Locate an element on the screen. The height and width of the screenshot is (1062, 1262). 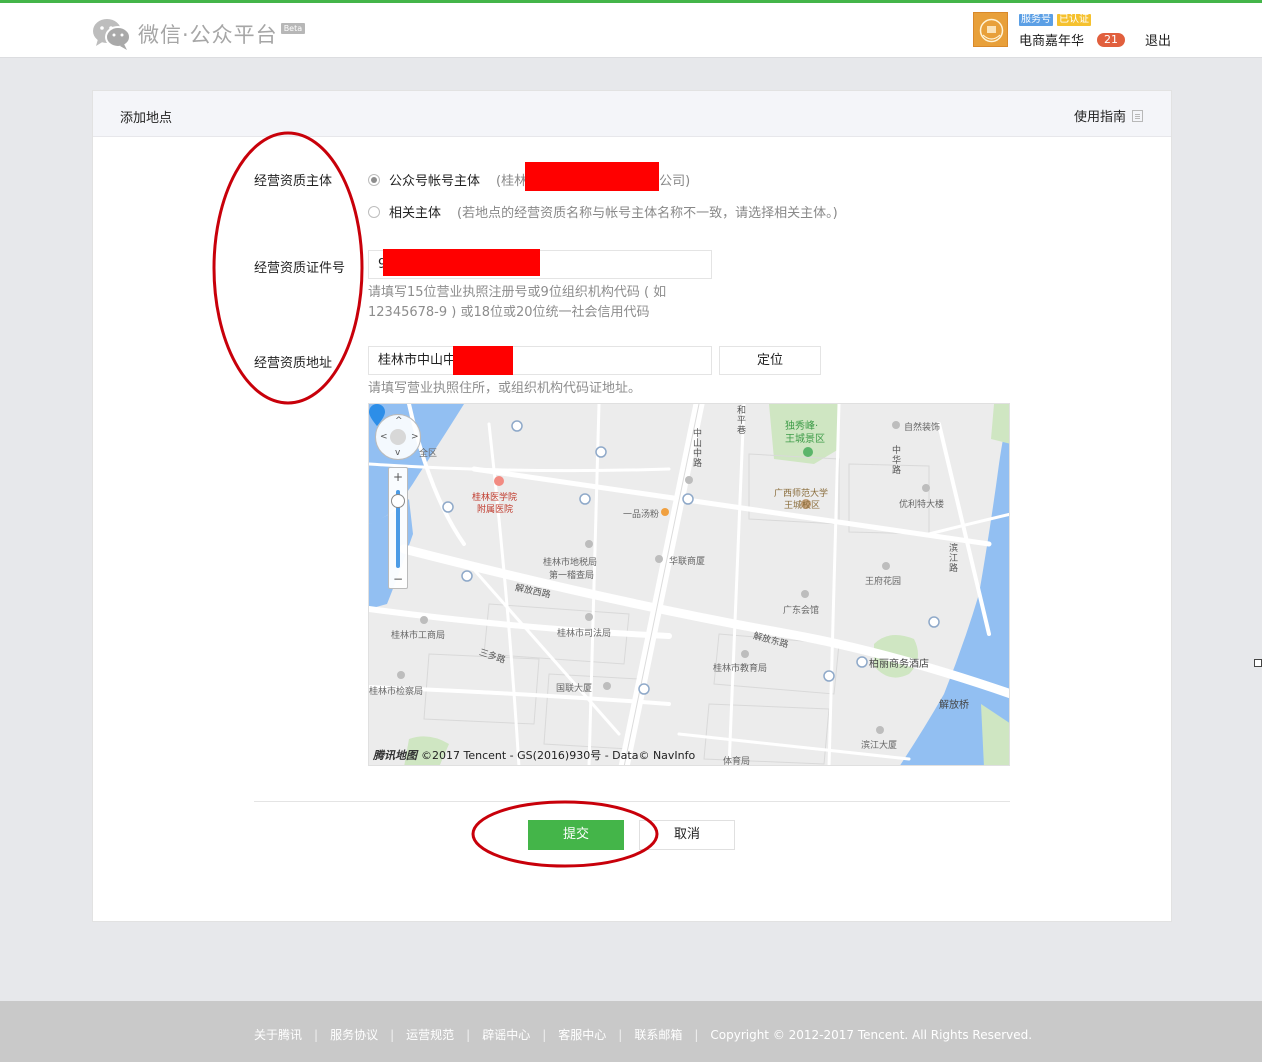
footer-link-about: 关于腾讯 is located at coordinates (278, 1034).